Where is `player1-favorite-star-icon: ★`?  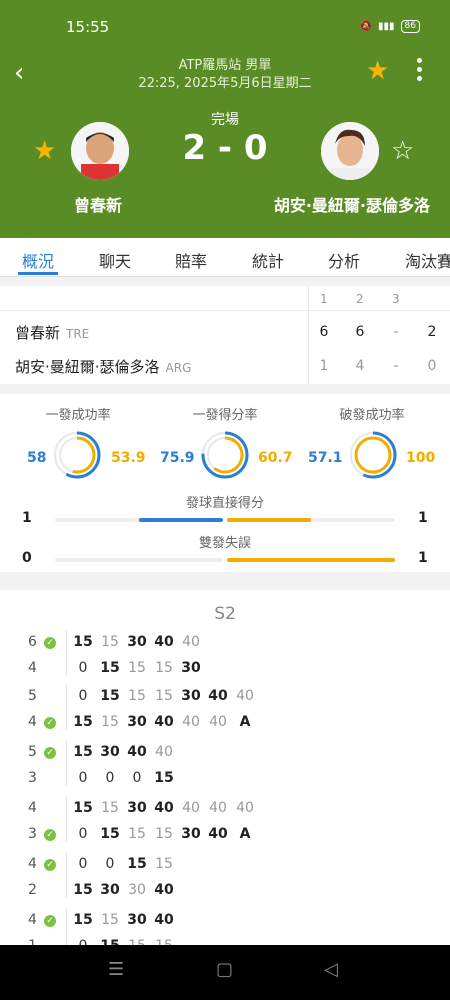 player1-favorite-star-icon: ★ is located at coordinates (44, 151).